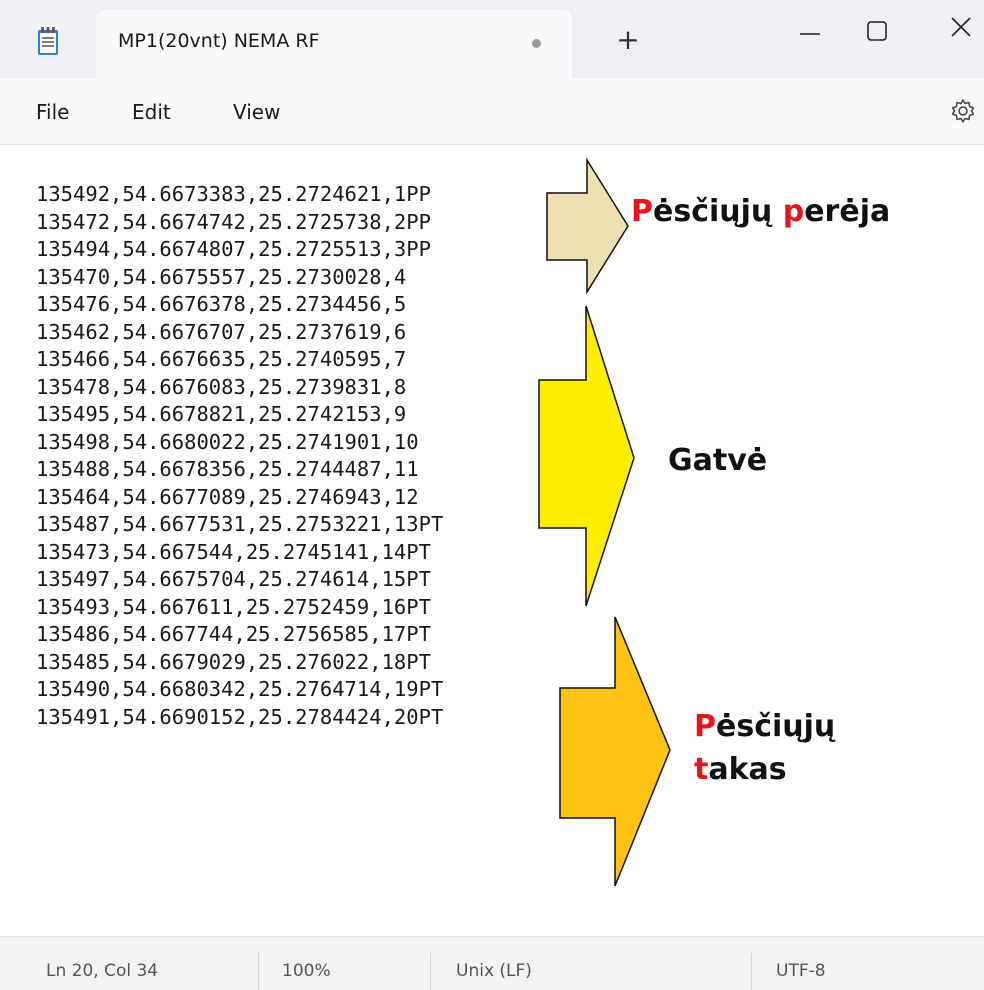 The image size is (984, 990). Describe the element at coordinates (764, 748) in the screenshot. I see `path-label: Pėsčiųjų takas` at that location.